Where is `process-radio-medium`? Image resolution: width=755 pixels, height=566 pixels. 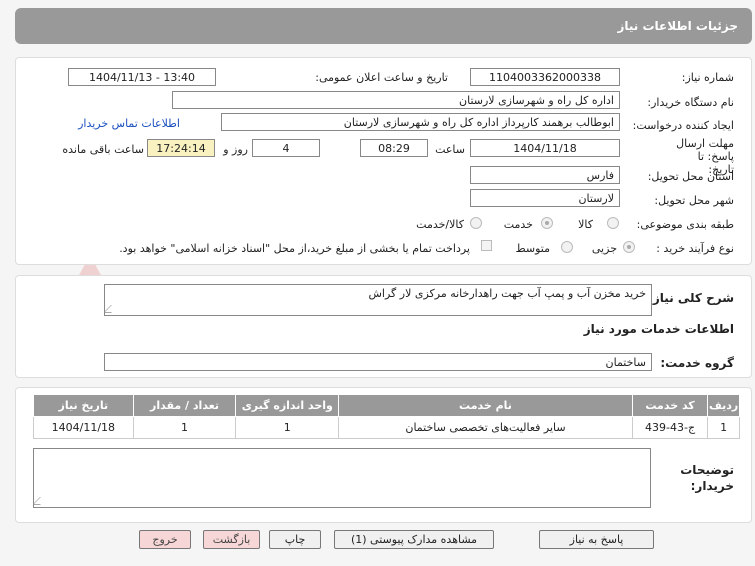 process-radio-medium is located at coordinates (567, 247).